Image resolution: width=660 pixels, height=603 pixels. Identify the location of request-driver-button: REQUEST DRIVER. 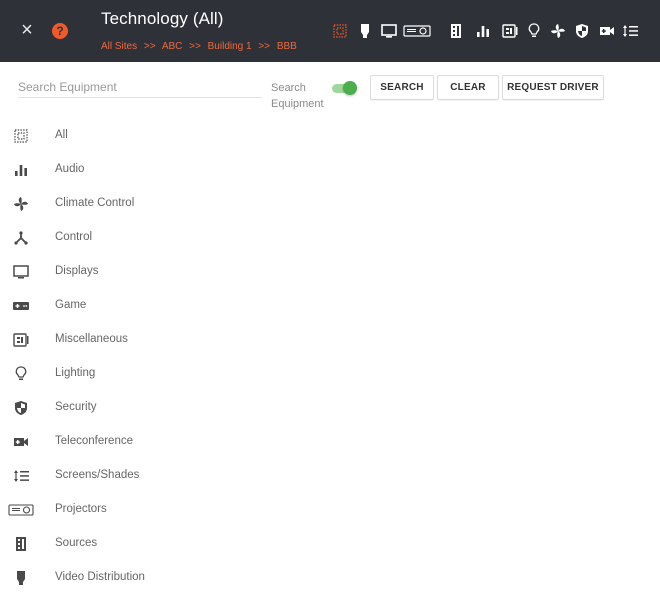
(553, 87).